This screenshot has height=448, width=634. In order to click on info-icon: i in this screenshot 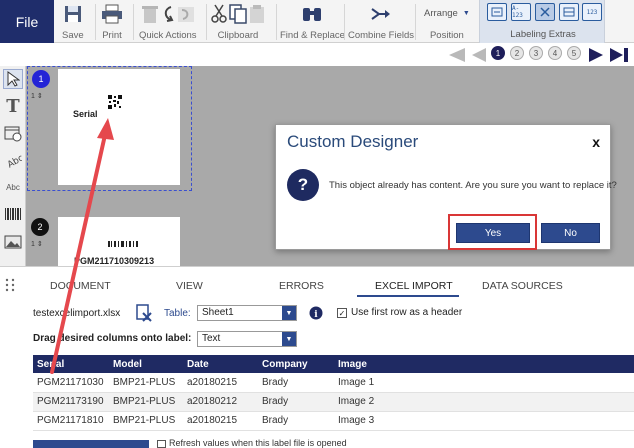, I will do `click(316, 313)`.